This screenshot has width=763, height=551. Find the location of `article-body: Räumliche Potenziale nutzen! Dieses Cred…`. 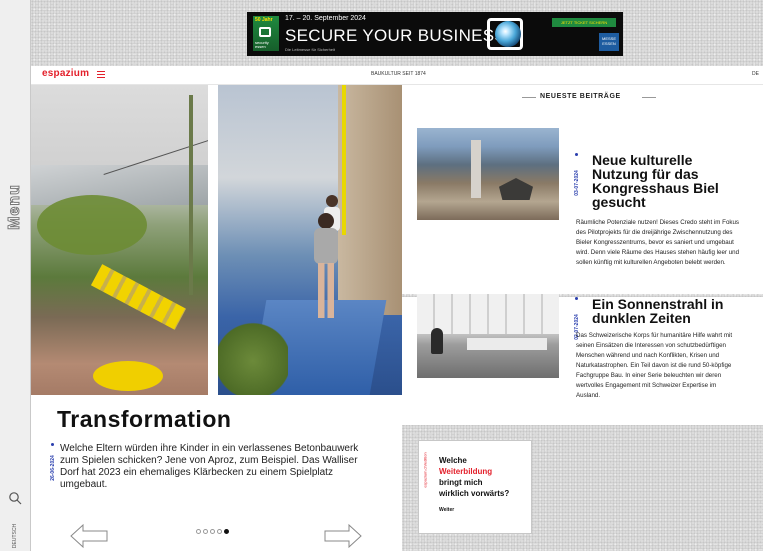

article-body: Räumliche Potenziale nutzen! Dieses Cred… is located at coordinates (658, 242).